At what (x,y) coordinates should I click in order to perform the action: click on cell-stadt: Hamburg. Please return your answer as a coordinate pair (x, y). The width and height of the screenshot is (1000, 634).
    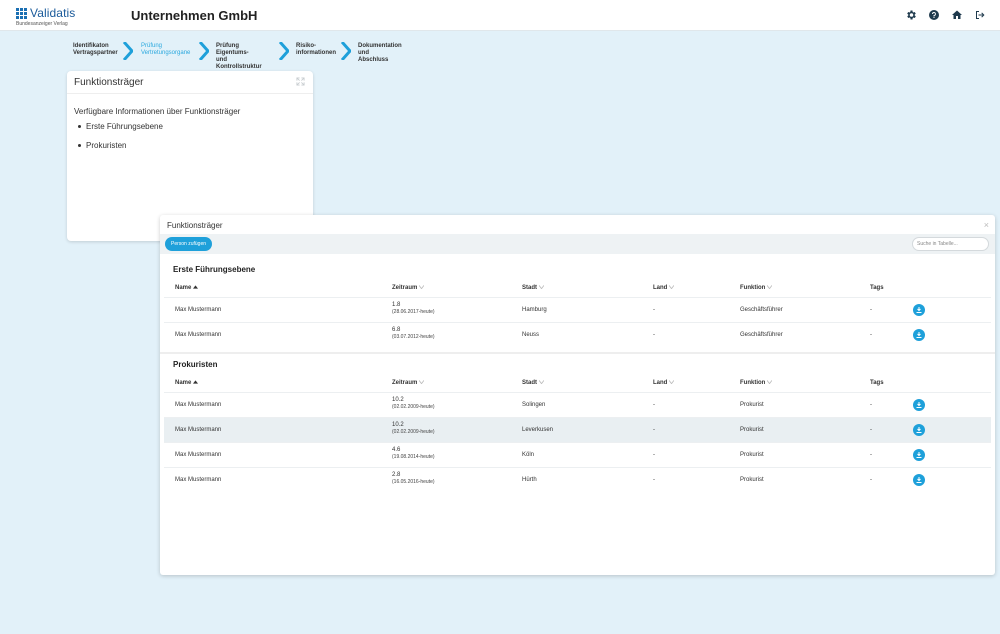
    Looking at the image, I should click on (534, 310).